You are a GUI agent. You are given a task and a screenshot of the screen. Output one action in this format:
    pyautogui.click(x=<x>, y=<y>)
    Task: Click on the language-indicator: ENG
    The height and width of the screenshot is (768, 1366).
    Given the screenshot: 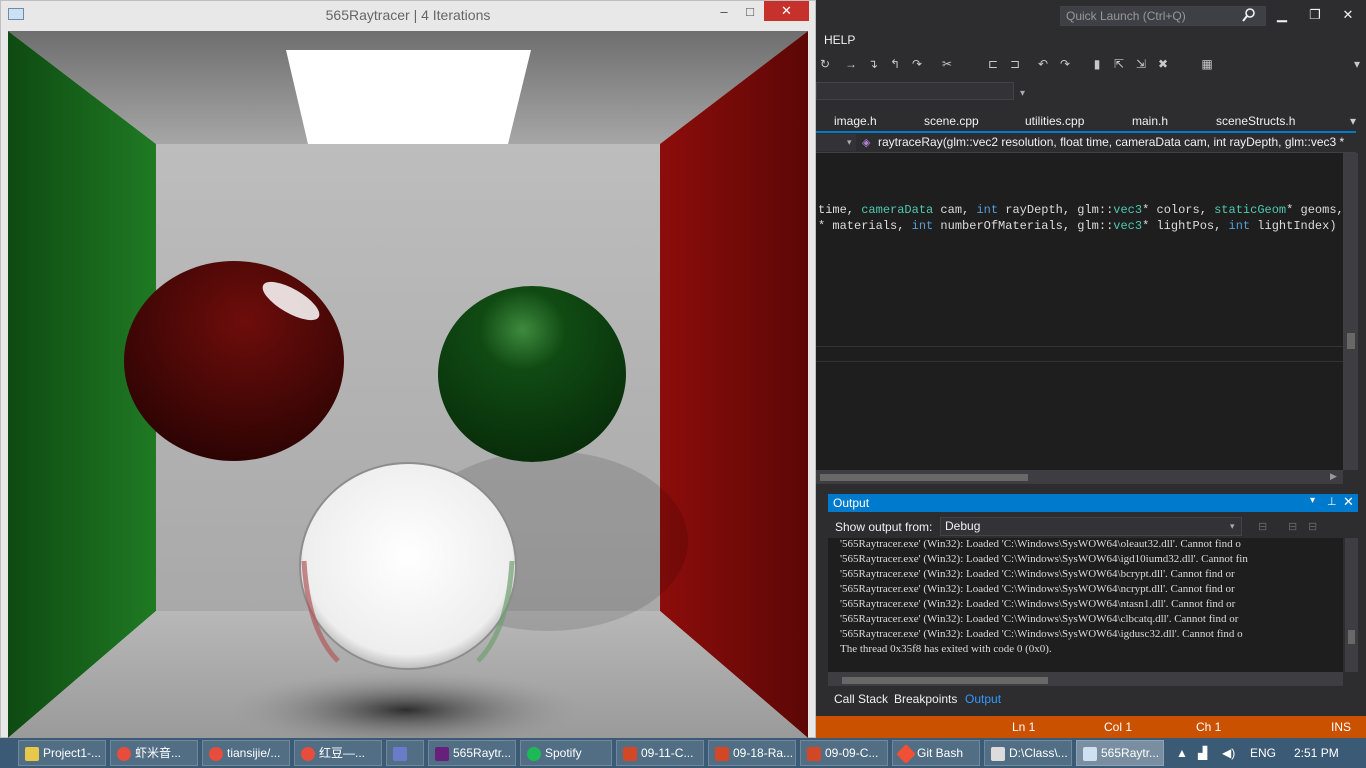 What is the action you would take?
    pyautogui.click(x=1263, y=753)
    